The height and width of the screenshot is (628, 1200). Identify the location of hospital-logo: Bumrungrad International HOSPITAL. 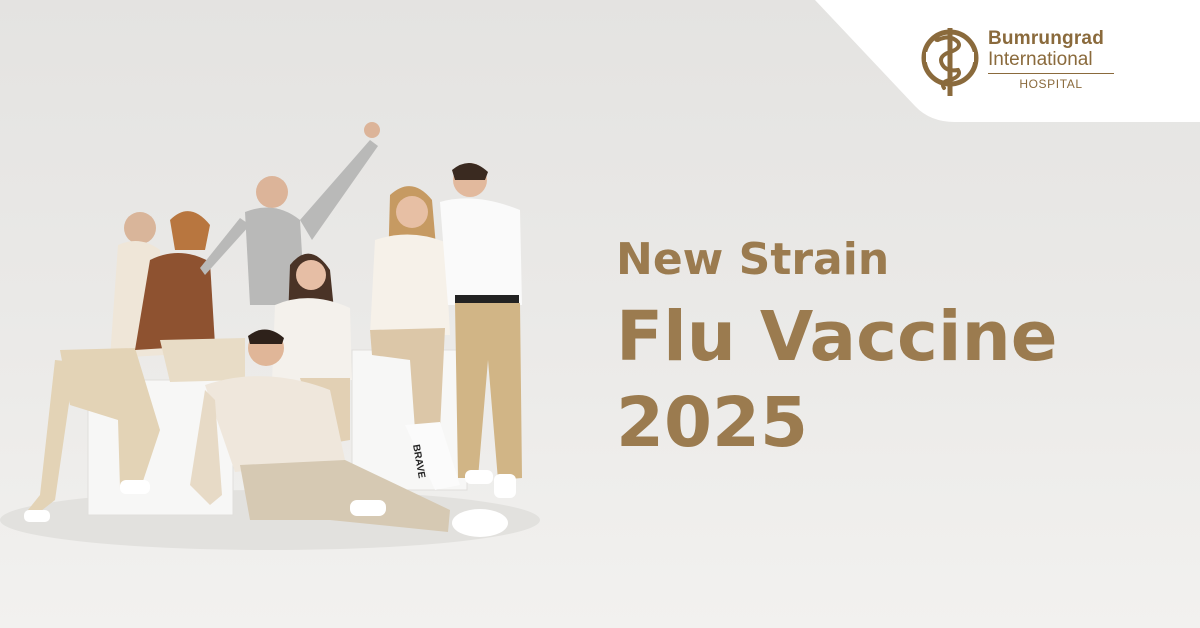
(1020, 62).